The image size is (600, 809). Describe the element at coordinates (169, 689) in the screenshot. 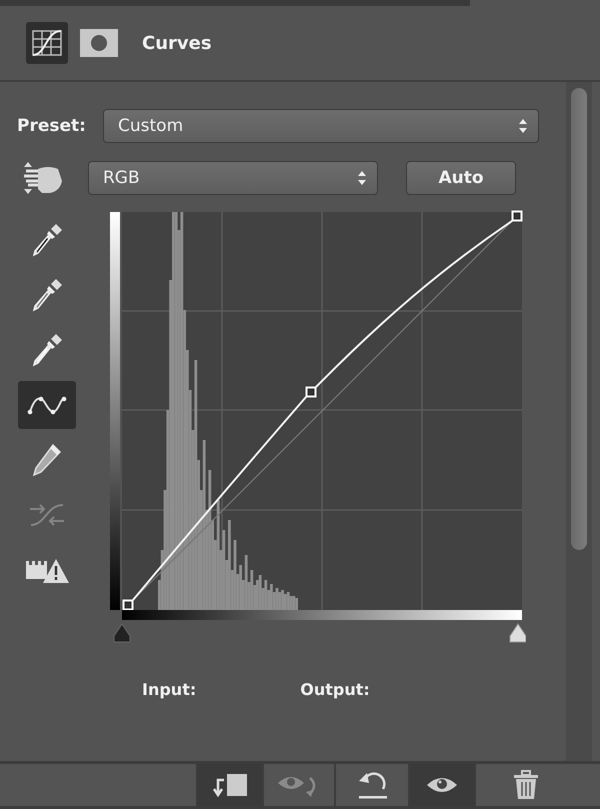

I see `input-label: Input:` at that location.